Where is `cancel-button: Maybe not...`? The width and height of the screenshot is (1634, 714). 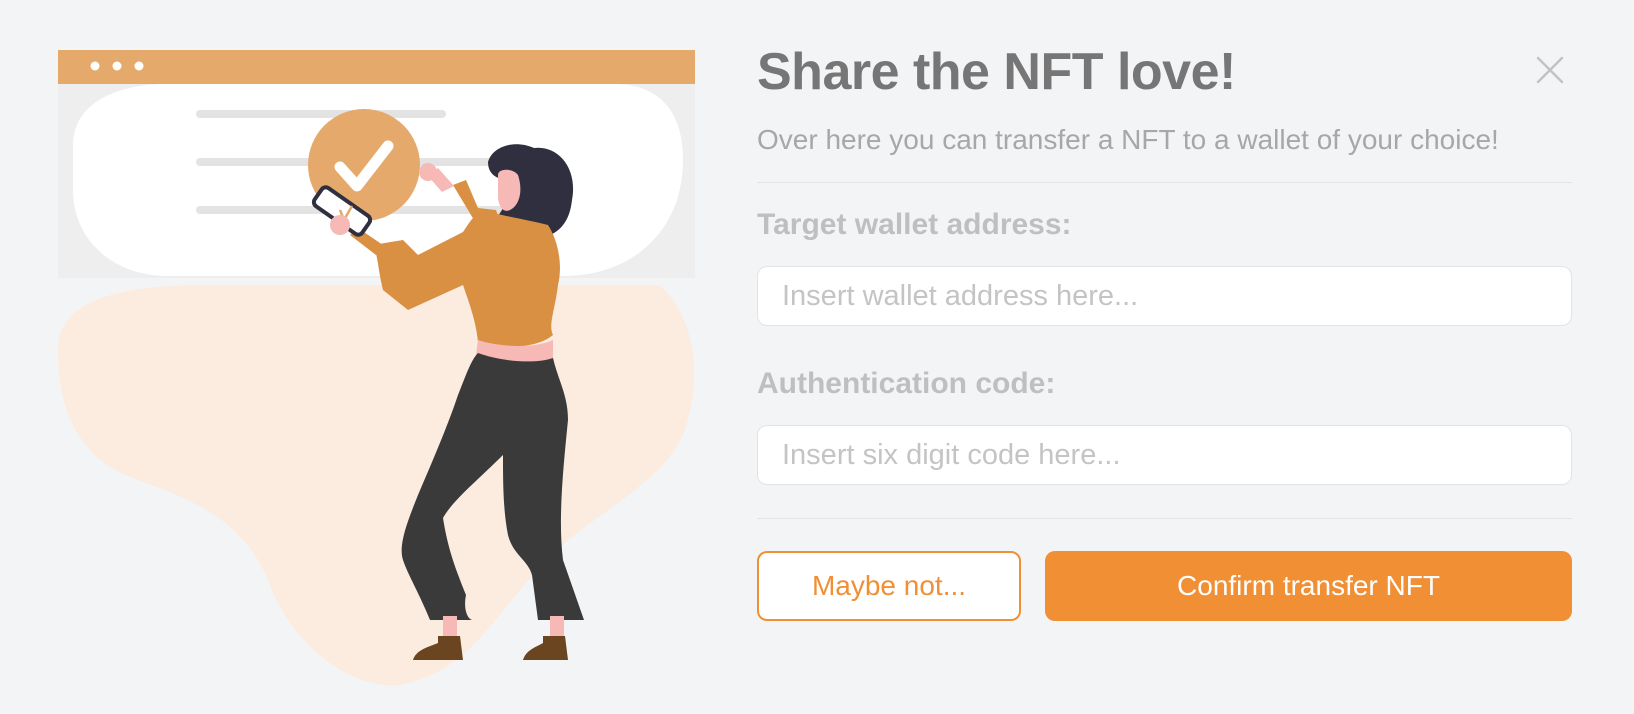
cancel-button: Maybe not... is located at coordinates (889, 586).